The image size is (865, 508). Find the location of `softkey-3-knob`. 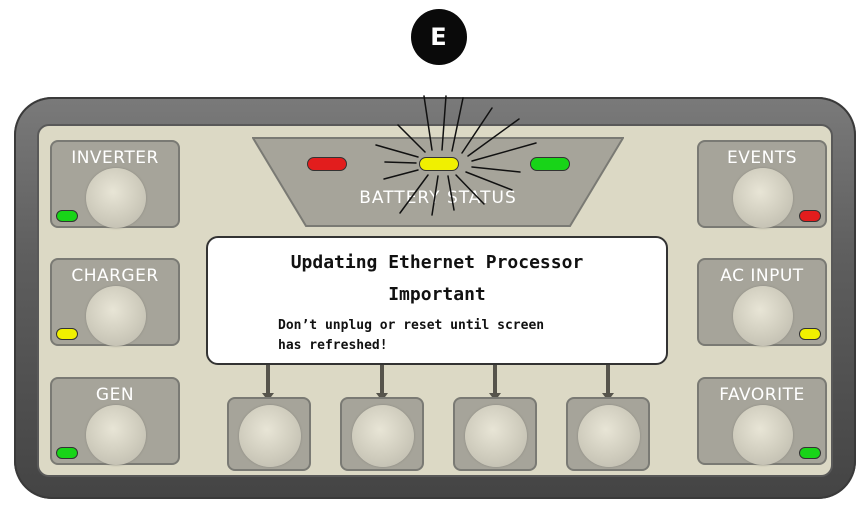

softkey-3-knob is located at coordinates (496, 436).